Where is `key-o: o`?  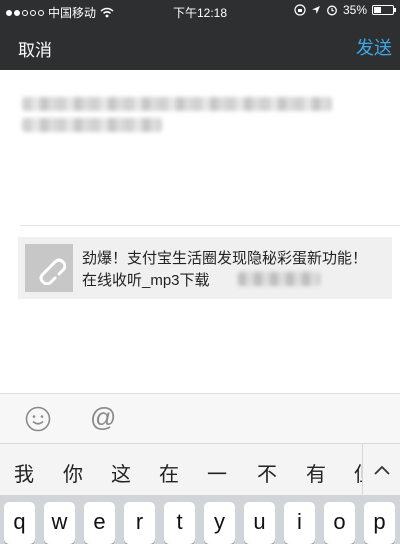
key-o: o is located at coordinates (339, 523).